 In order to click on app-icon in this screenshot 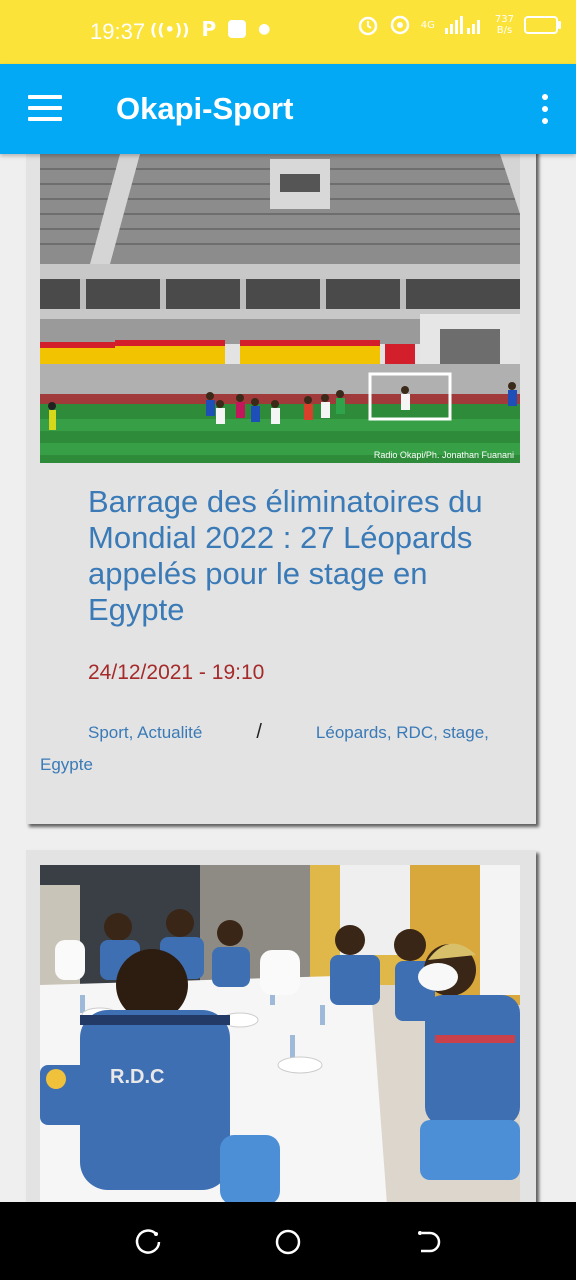, I will do `click(237, 29)`.